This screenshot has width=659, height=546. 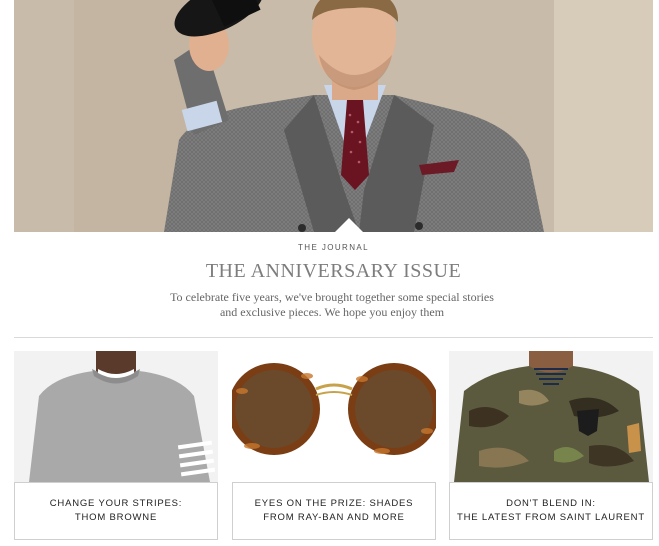 I want to click on camouflage-jacket-icon, so click(x=551, y=416).